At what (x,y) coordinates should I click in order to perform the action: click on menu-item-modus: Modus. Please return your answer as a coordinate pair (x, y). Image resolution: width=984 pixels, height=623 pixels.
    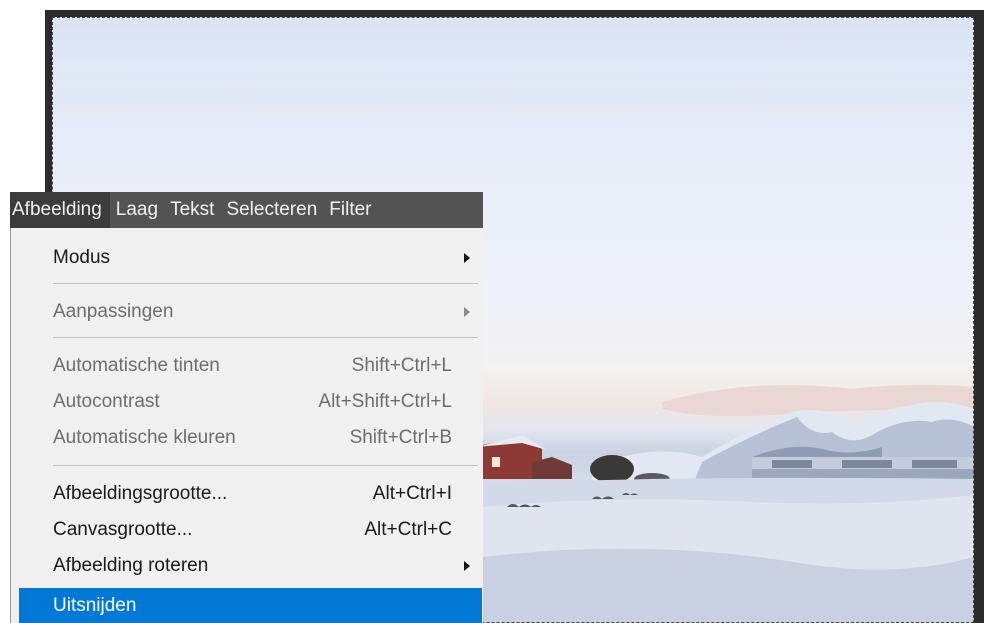
    Looking at the image, I should click on (250, 258).